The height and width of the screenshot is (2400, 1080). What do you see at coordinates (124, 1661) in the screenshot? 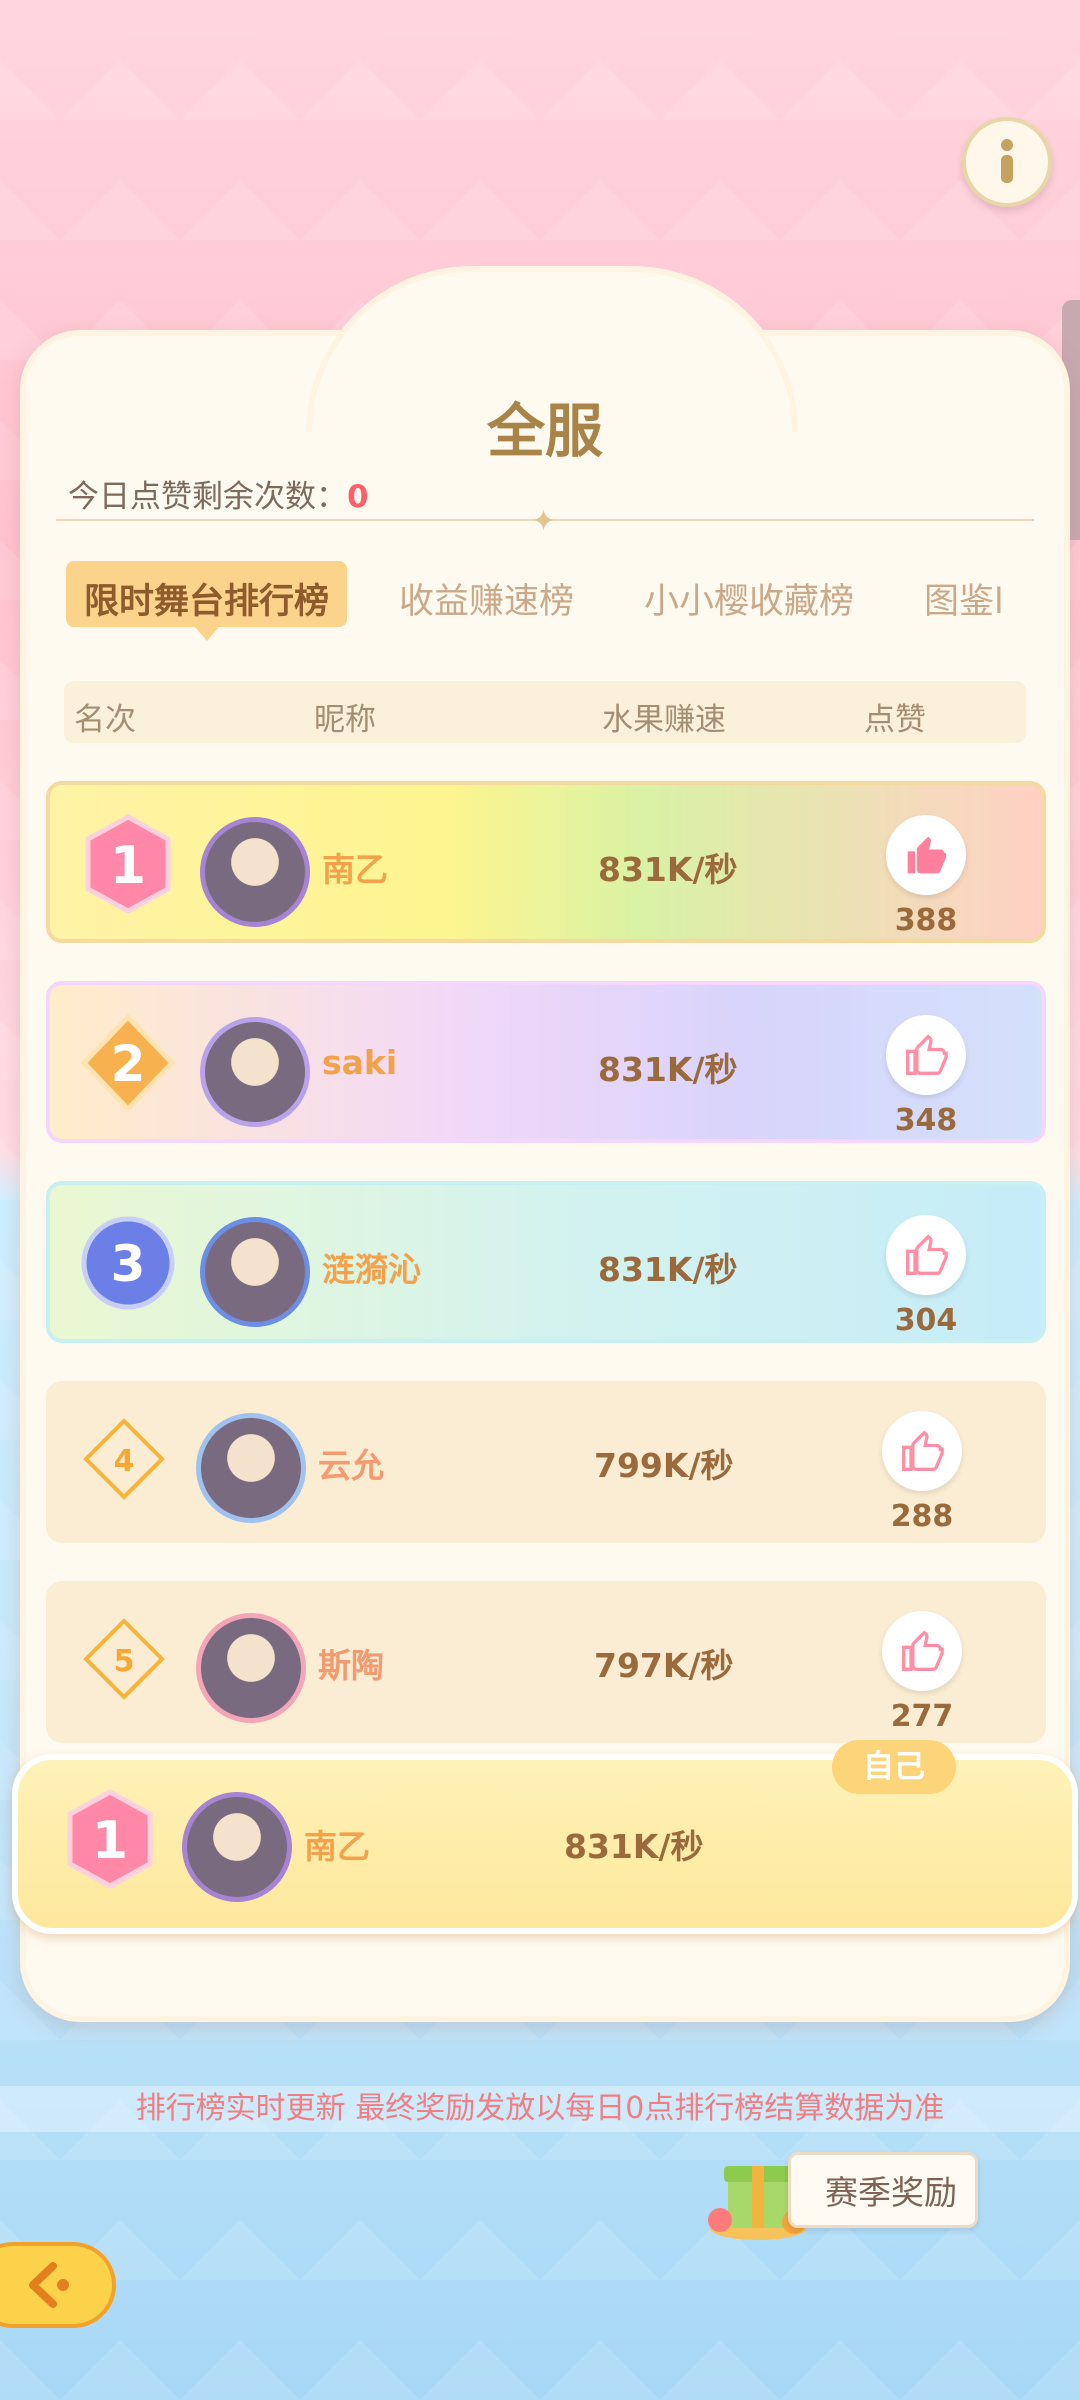
I see `rank-number: 5` at bounding box center [124, 1661].